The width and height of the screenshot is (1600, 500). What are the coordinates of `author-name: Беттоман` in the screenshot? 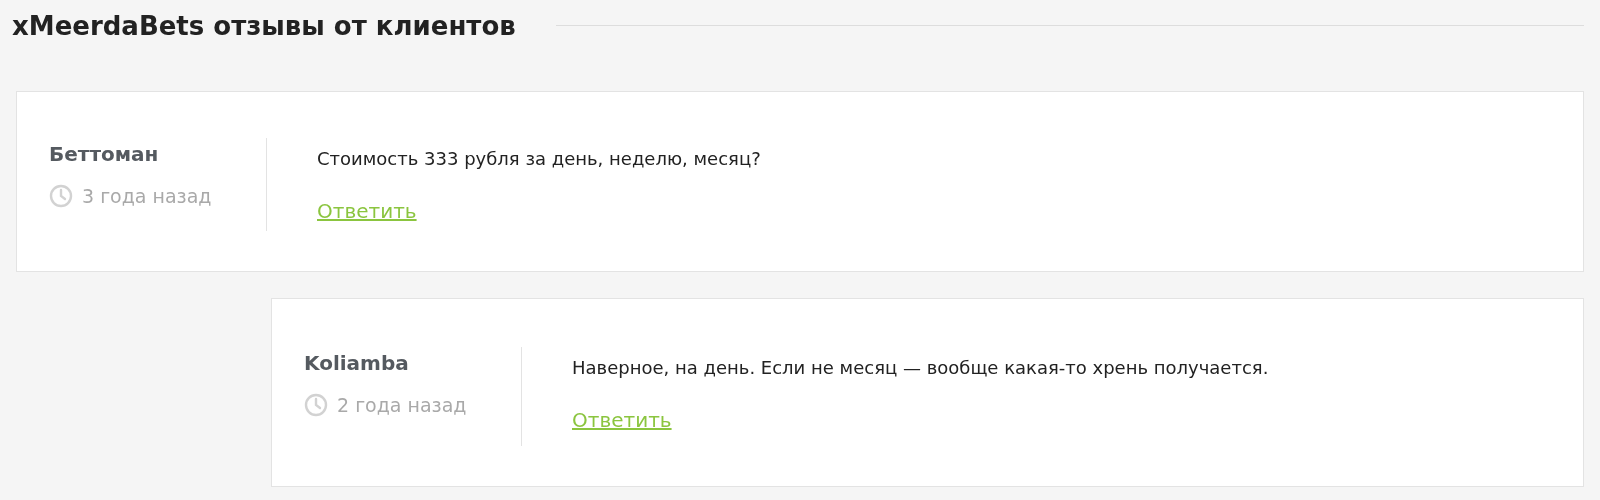 It's located at (104, 154).